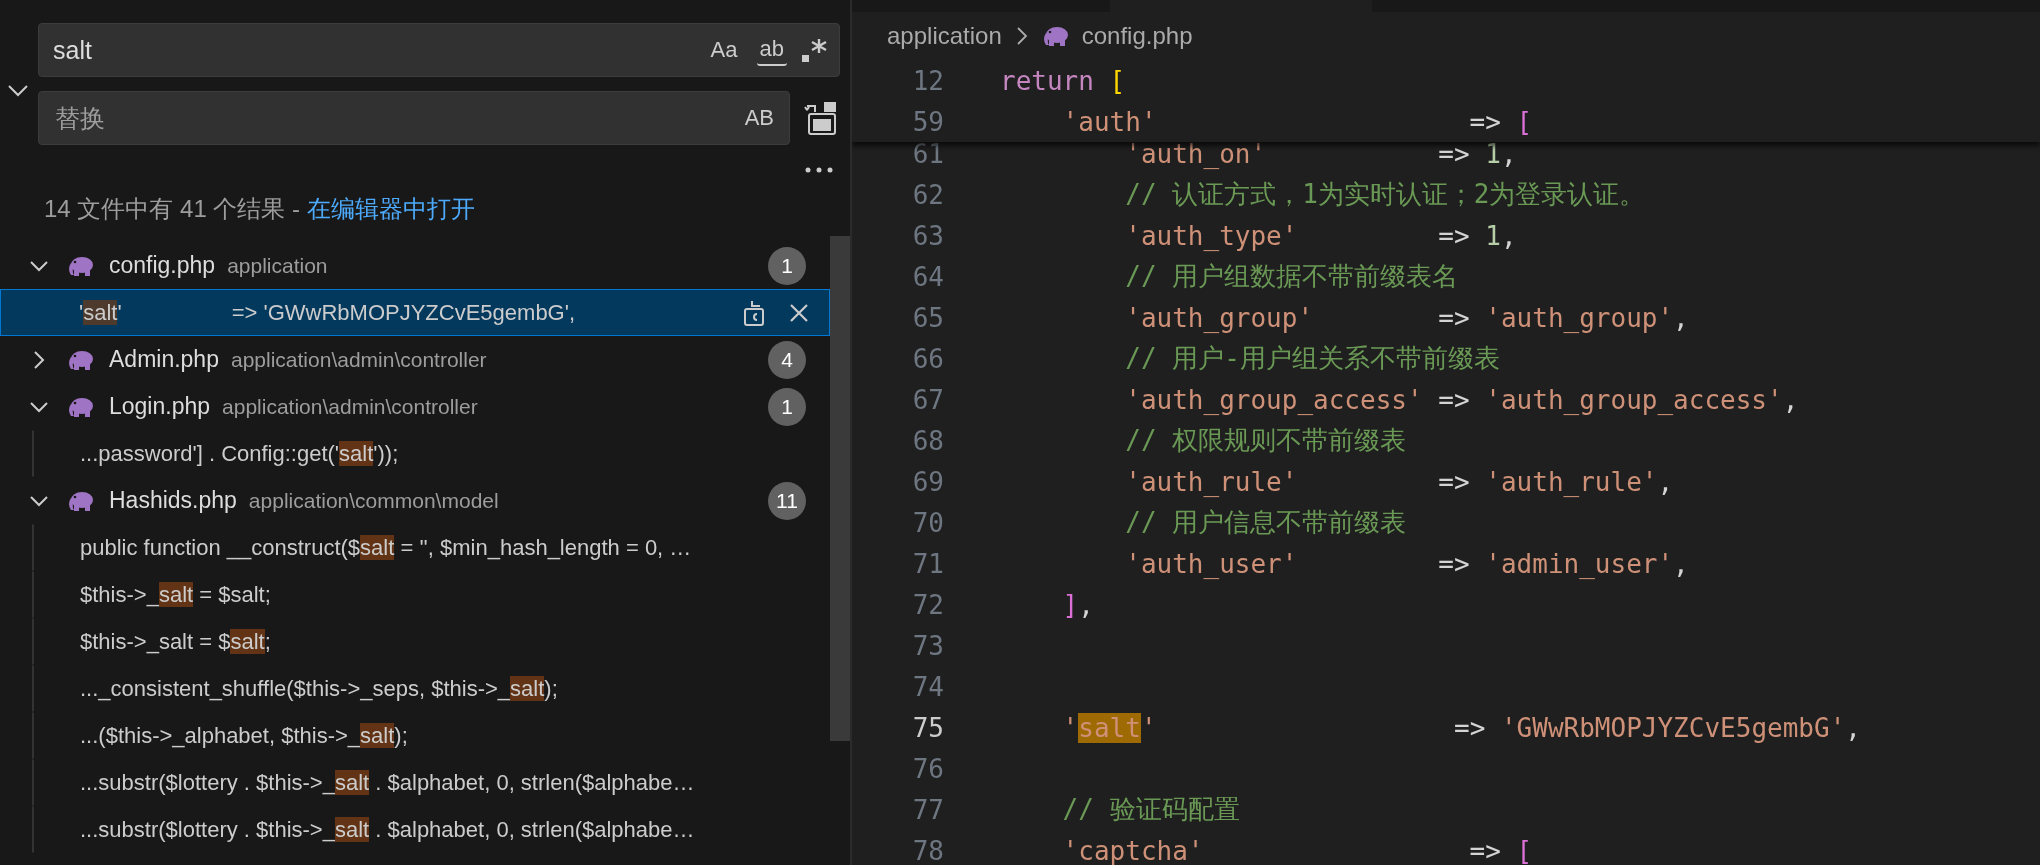 The image size is (2040, 865). Describe the element at coordinates (927, 440) in the screenshot. I see `line-number: 68` at that location.